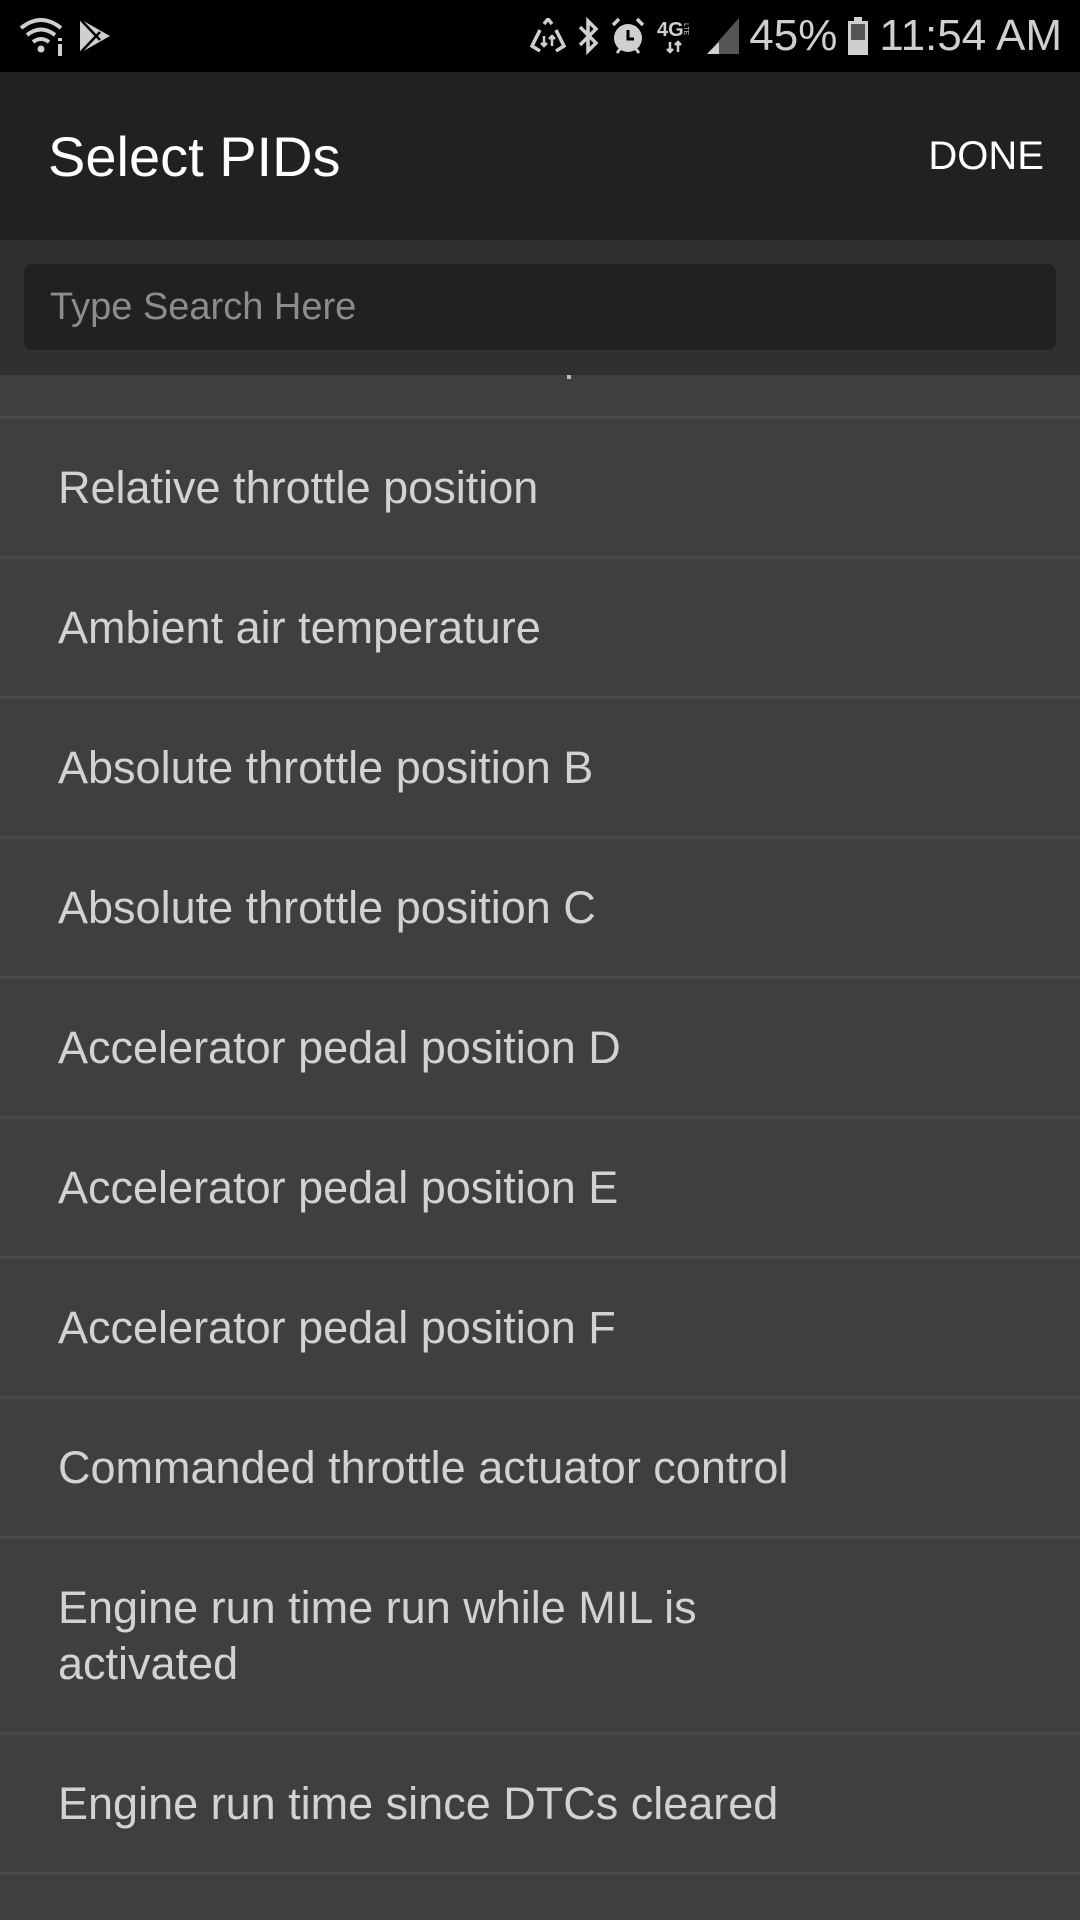 Image resolution: width=1080 pixels, height=1920 pixels. Describe the element at coordinates (298, 487) in the screenshot. I see `list-item-label: Relative throttle position` at that location.